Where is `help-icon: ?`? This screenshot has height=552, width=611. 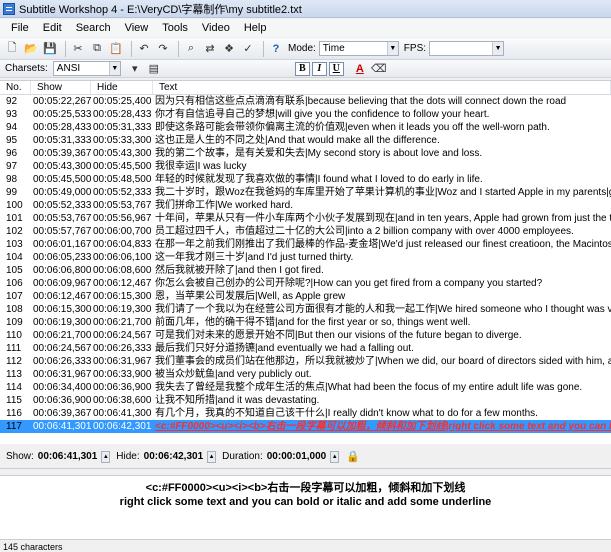 help-icon: ? is located at coordinates (276, 49).